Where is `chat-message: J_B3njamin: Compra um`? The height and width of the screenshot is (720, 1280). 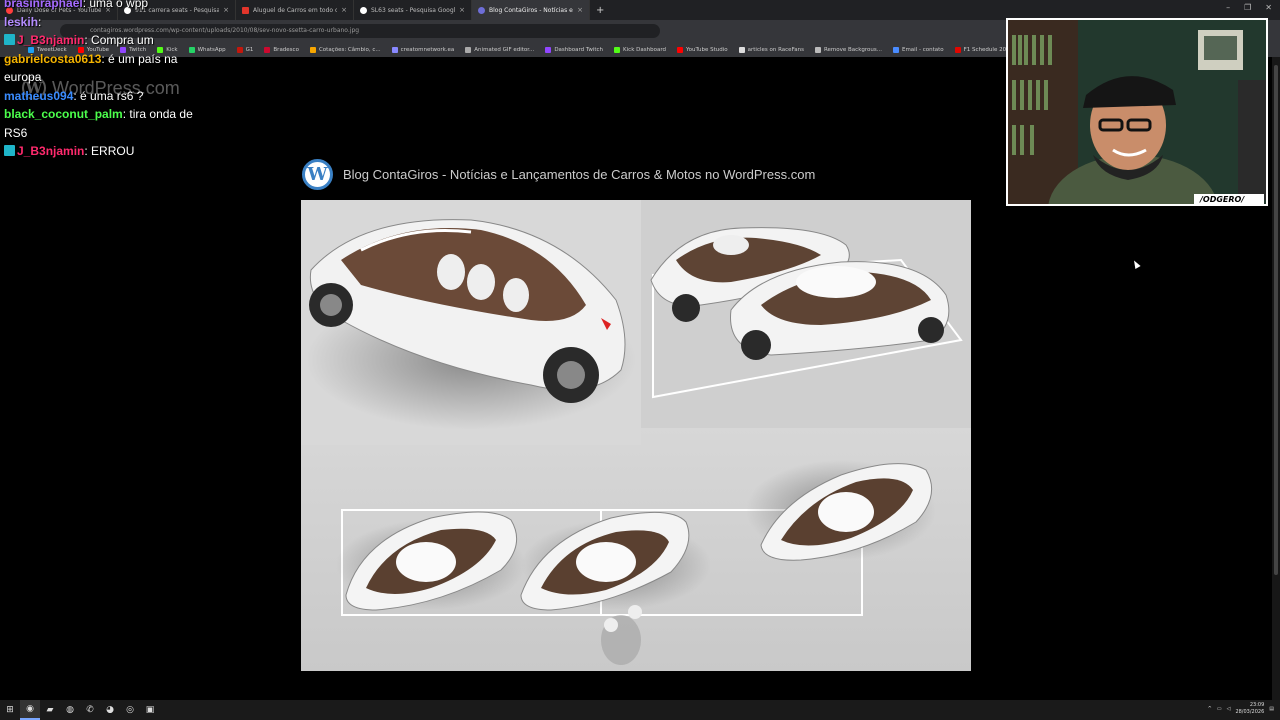
chat-message: J_B3njamin: Compra um is located at coordinates (104, 40).